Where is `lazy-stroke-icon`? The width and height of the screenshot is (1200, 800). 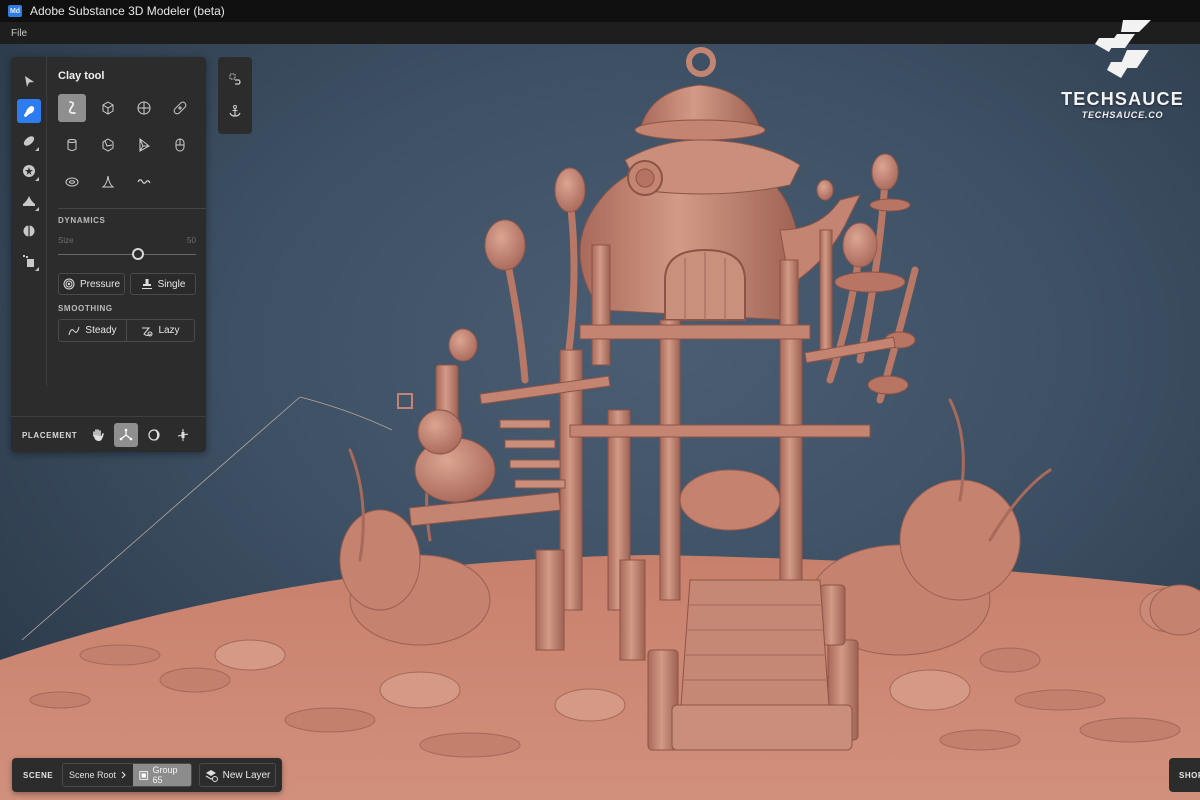
lazy-stroke-icon is located at coordinates (147, 331).